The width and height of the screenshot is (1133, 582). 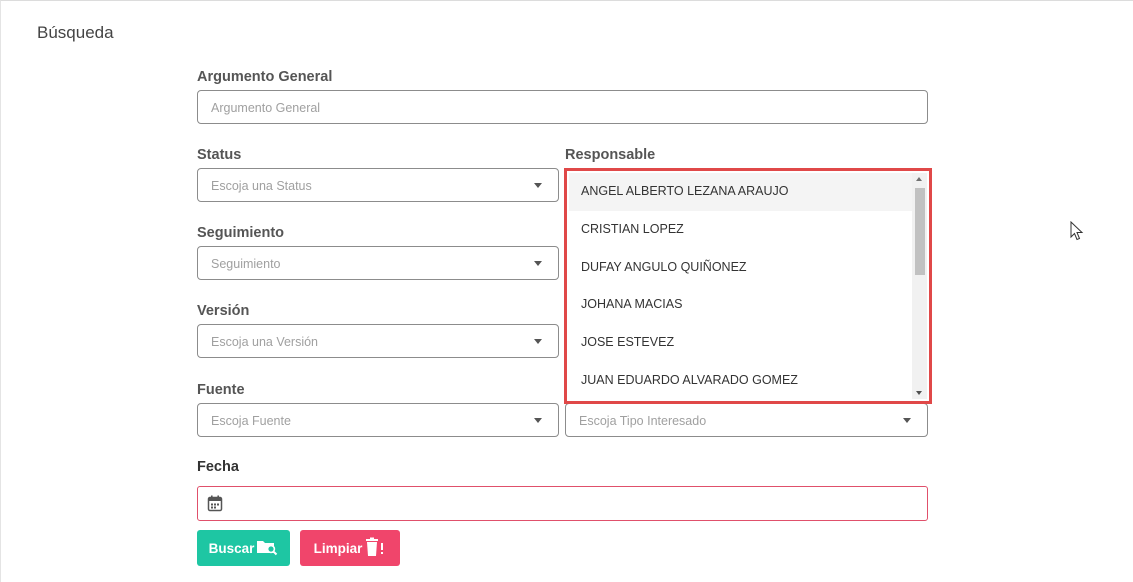 I want to click on fecha-label: Fecha, so click(x=218, y=467).